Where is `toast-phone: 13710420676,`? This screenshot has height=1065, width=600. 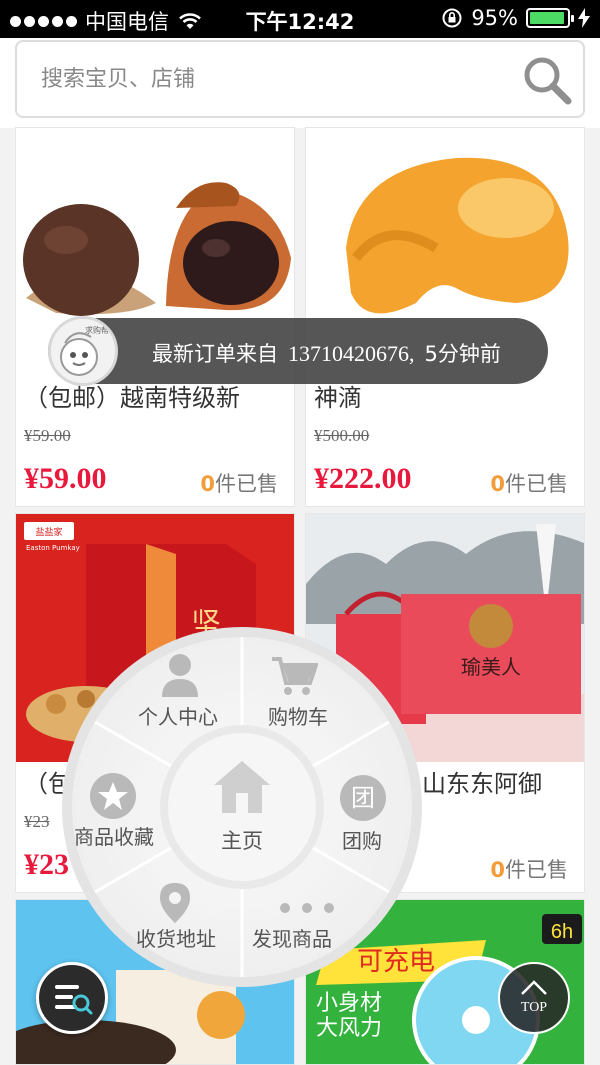
toast-phone: 13710420676, is located at coordinates (351, 353).